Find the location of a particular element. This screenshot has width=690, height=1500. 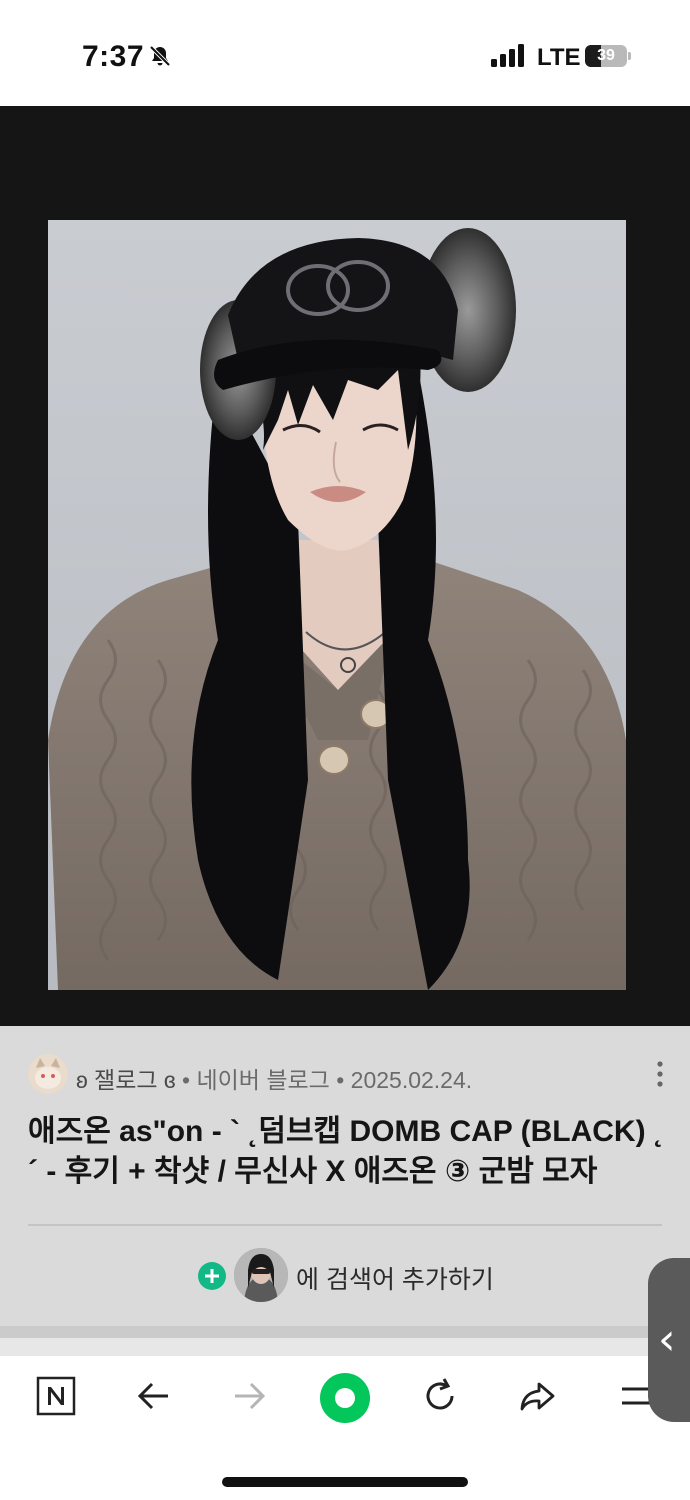

status-bar: 7:37 LTE 39 is located at coordinates (345, 53).